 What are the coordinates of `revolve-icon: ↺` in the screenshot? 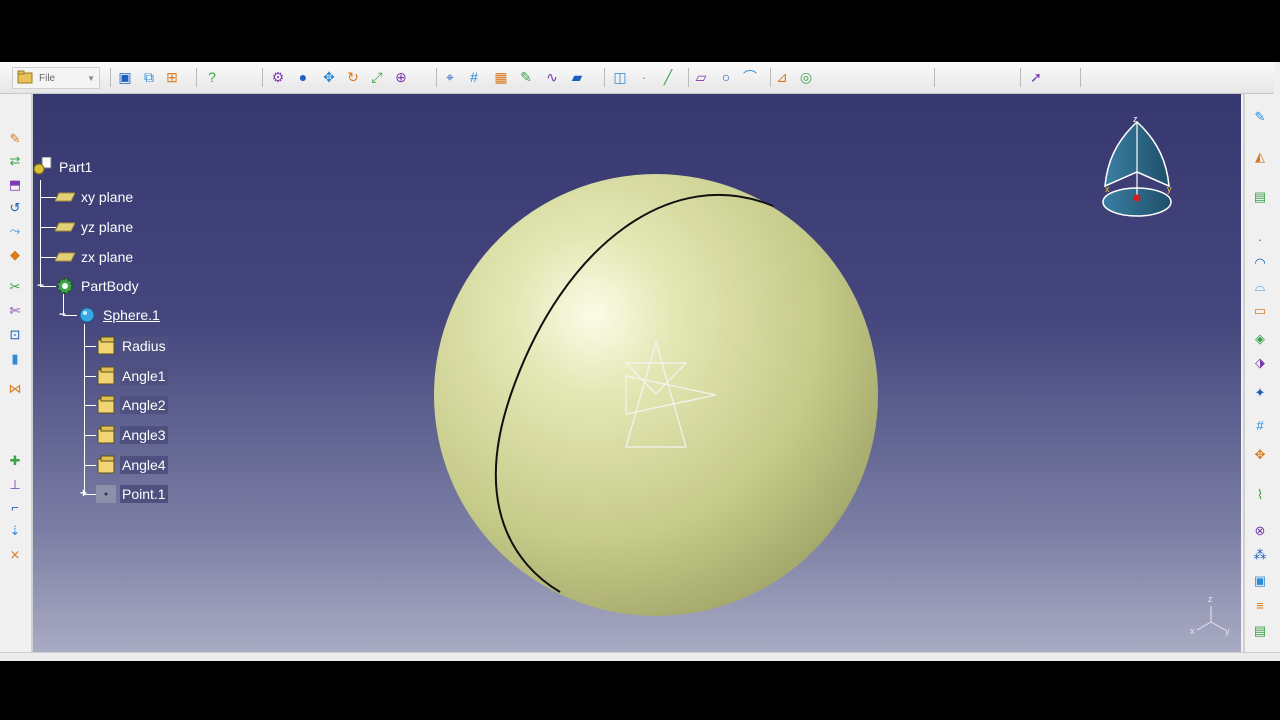 It's located at (15, 208).